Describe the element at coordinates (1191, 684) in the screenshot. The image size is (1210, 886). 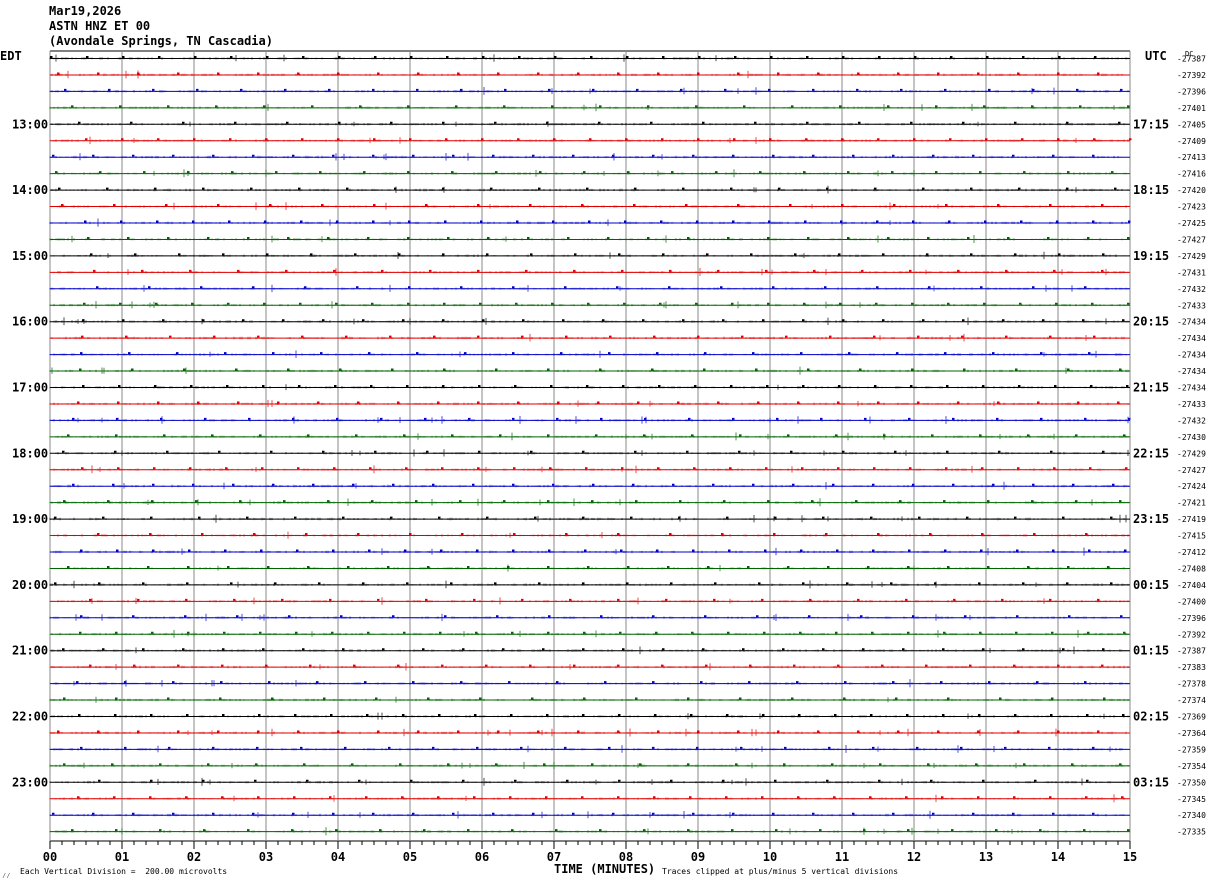
I see `trace-offset-label: -27378` at that location.